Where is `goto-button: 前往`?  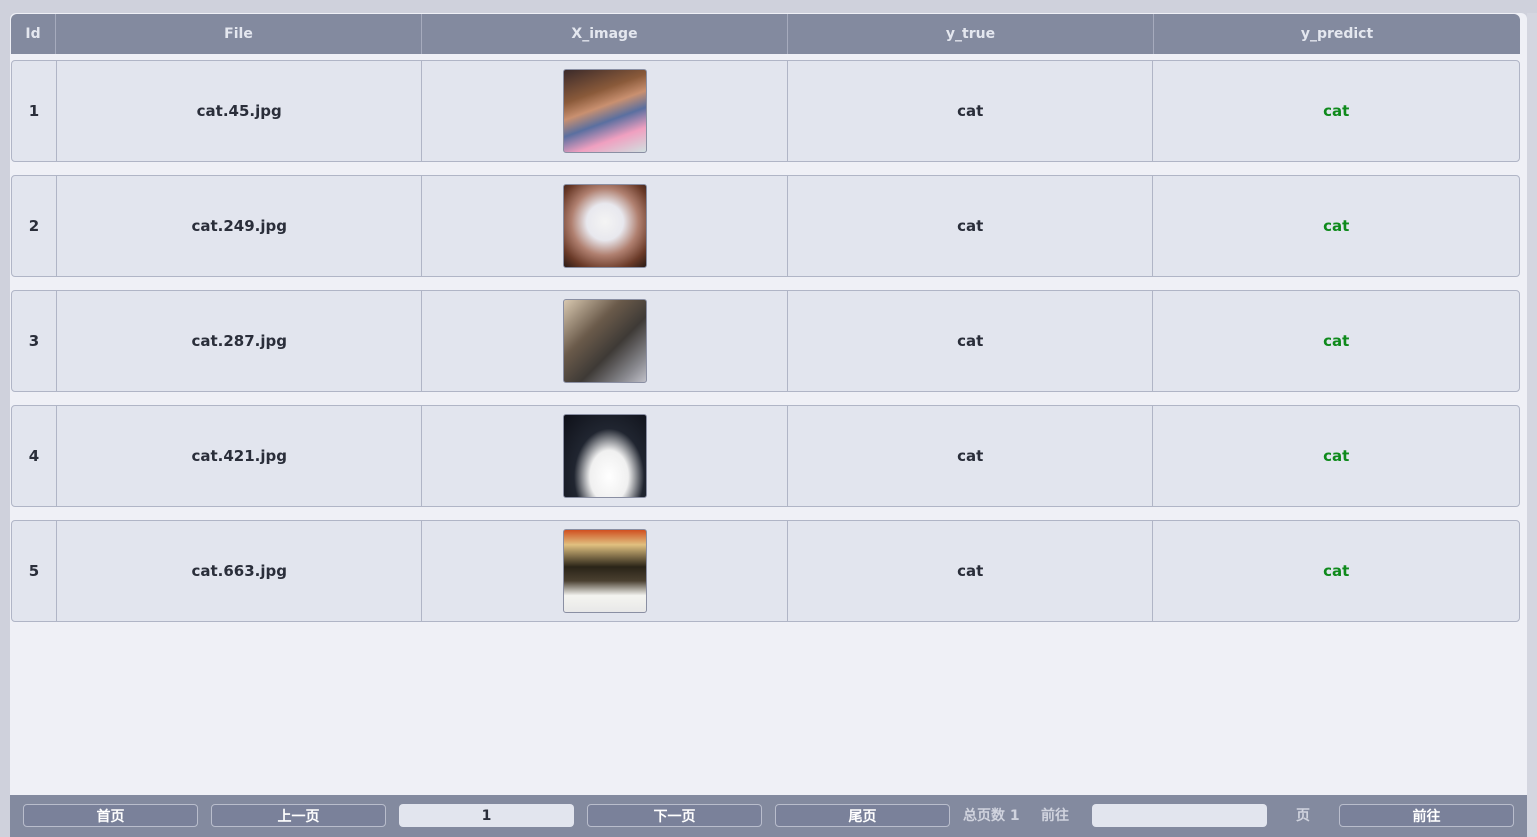
goto-button: 前往 is located at coordinates (1426, 815).